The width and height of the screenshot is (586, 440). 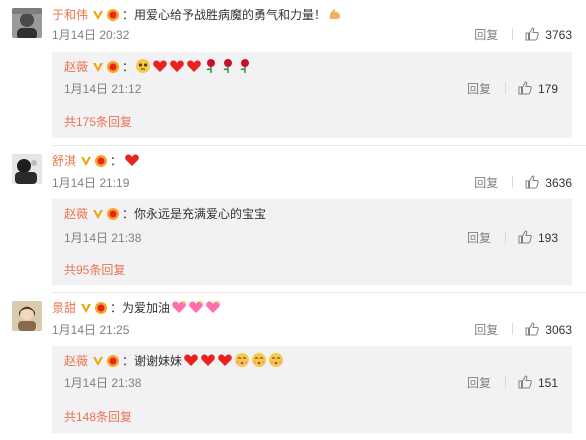 I want to click on comment-text: ：为爱加油, so click(x=140, y=308).